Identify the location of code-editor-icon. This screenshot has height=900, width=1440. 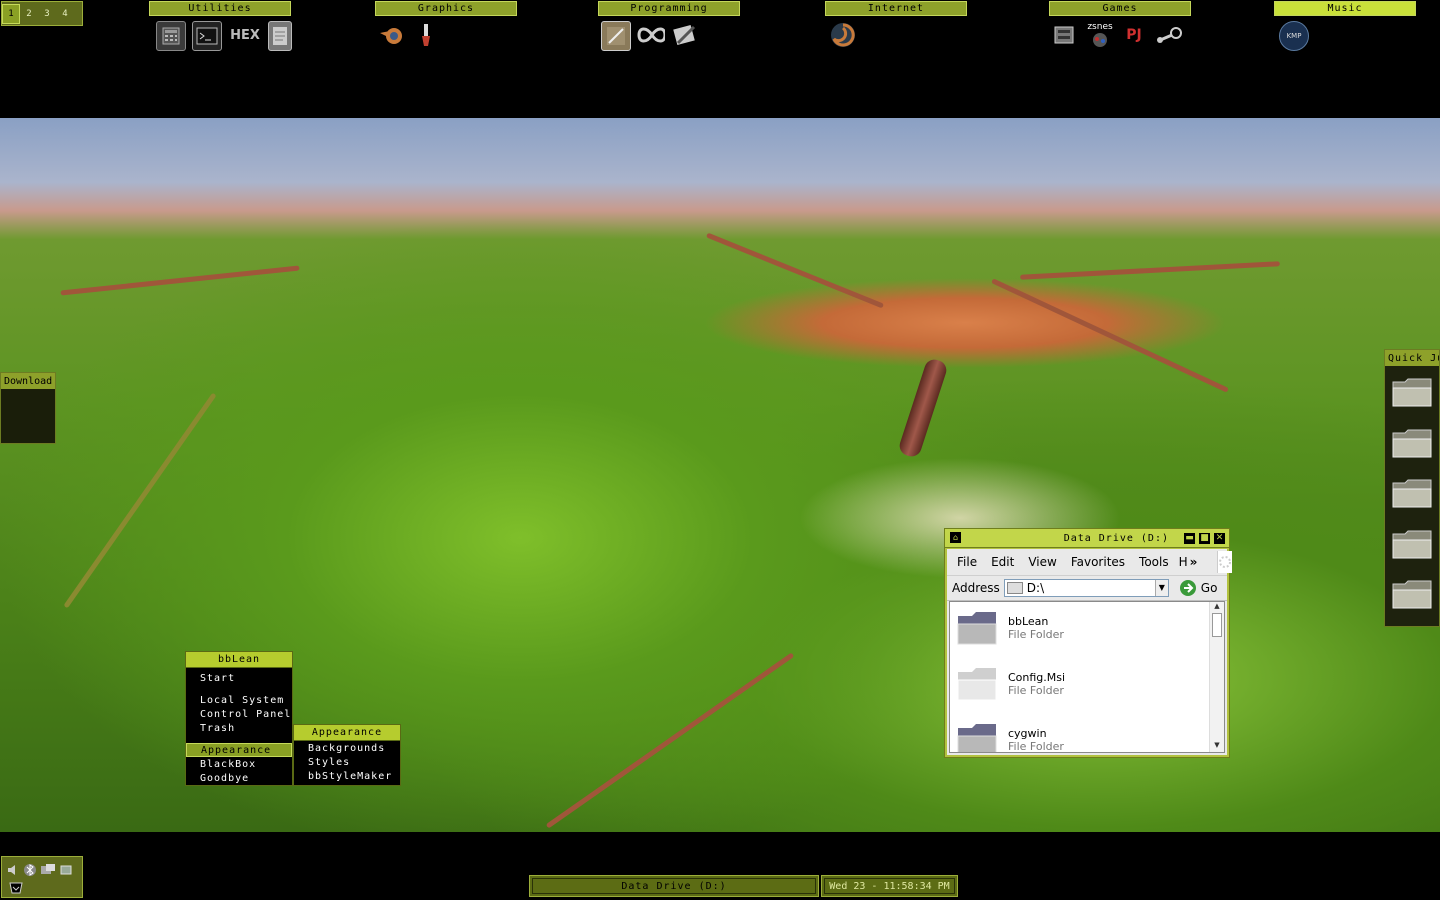
(685, 35).